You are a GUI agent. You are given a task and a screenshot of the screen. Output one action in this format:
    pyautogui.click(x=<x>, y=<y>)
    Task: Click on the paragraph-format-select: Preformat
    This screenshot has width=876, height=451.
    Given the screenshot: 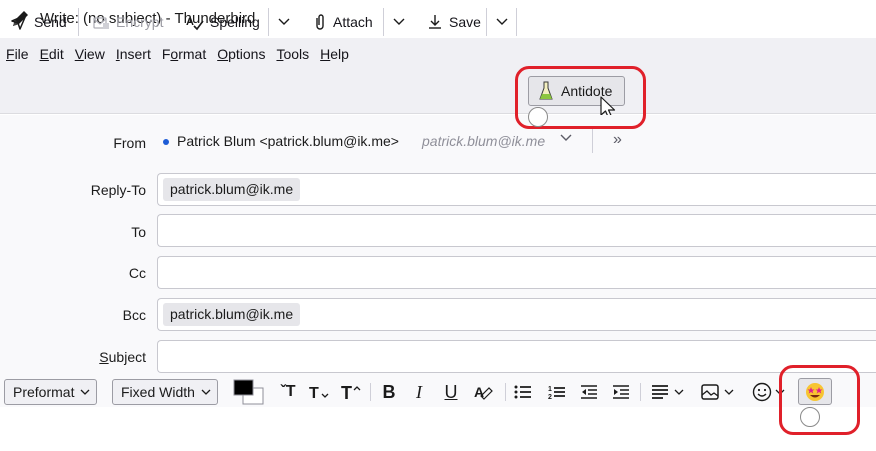 What is the action you would take?
    pyautogui.click(x=51, y=392)
    